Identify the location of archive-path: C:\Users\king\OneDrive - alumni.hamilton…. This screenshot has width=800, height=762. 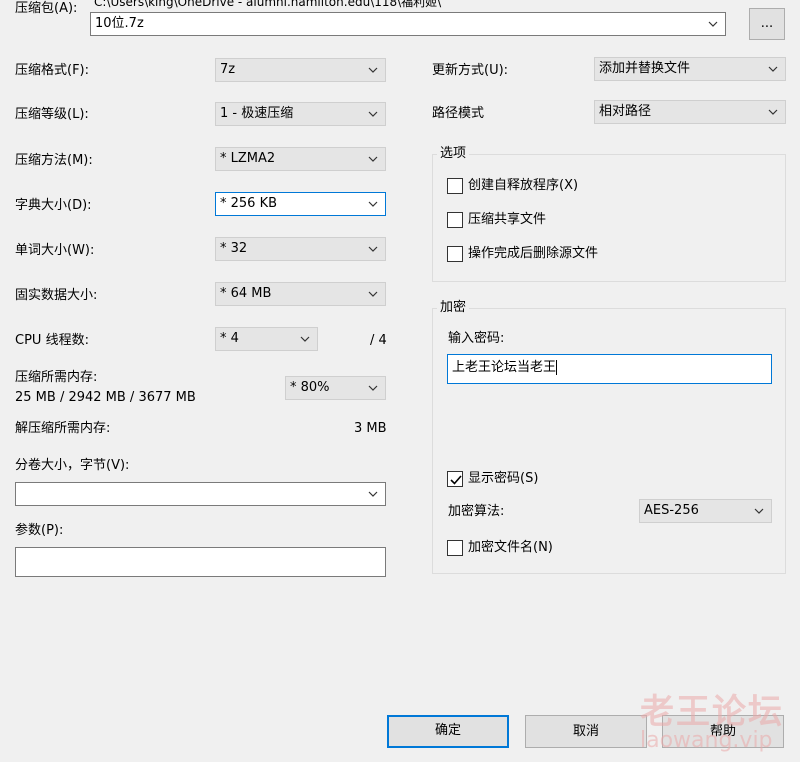
(268, 4).